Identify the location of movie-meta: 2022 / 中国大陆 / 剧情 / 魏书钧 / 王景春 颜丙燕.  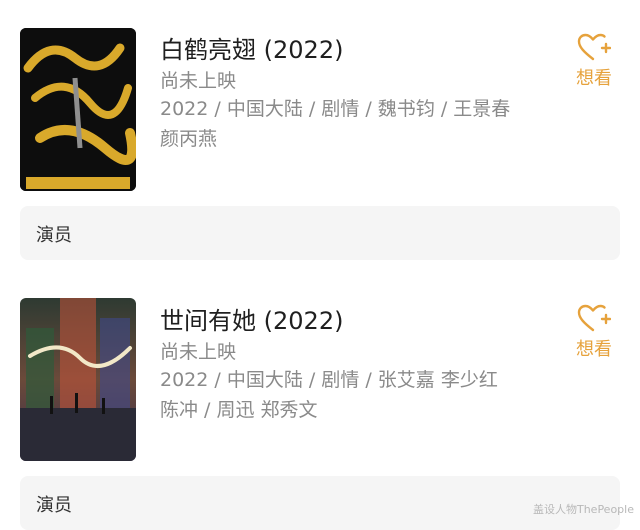
(360, 124).